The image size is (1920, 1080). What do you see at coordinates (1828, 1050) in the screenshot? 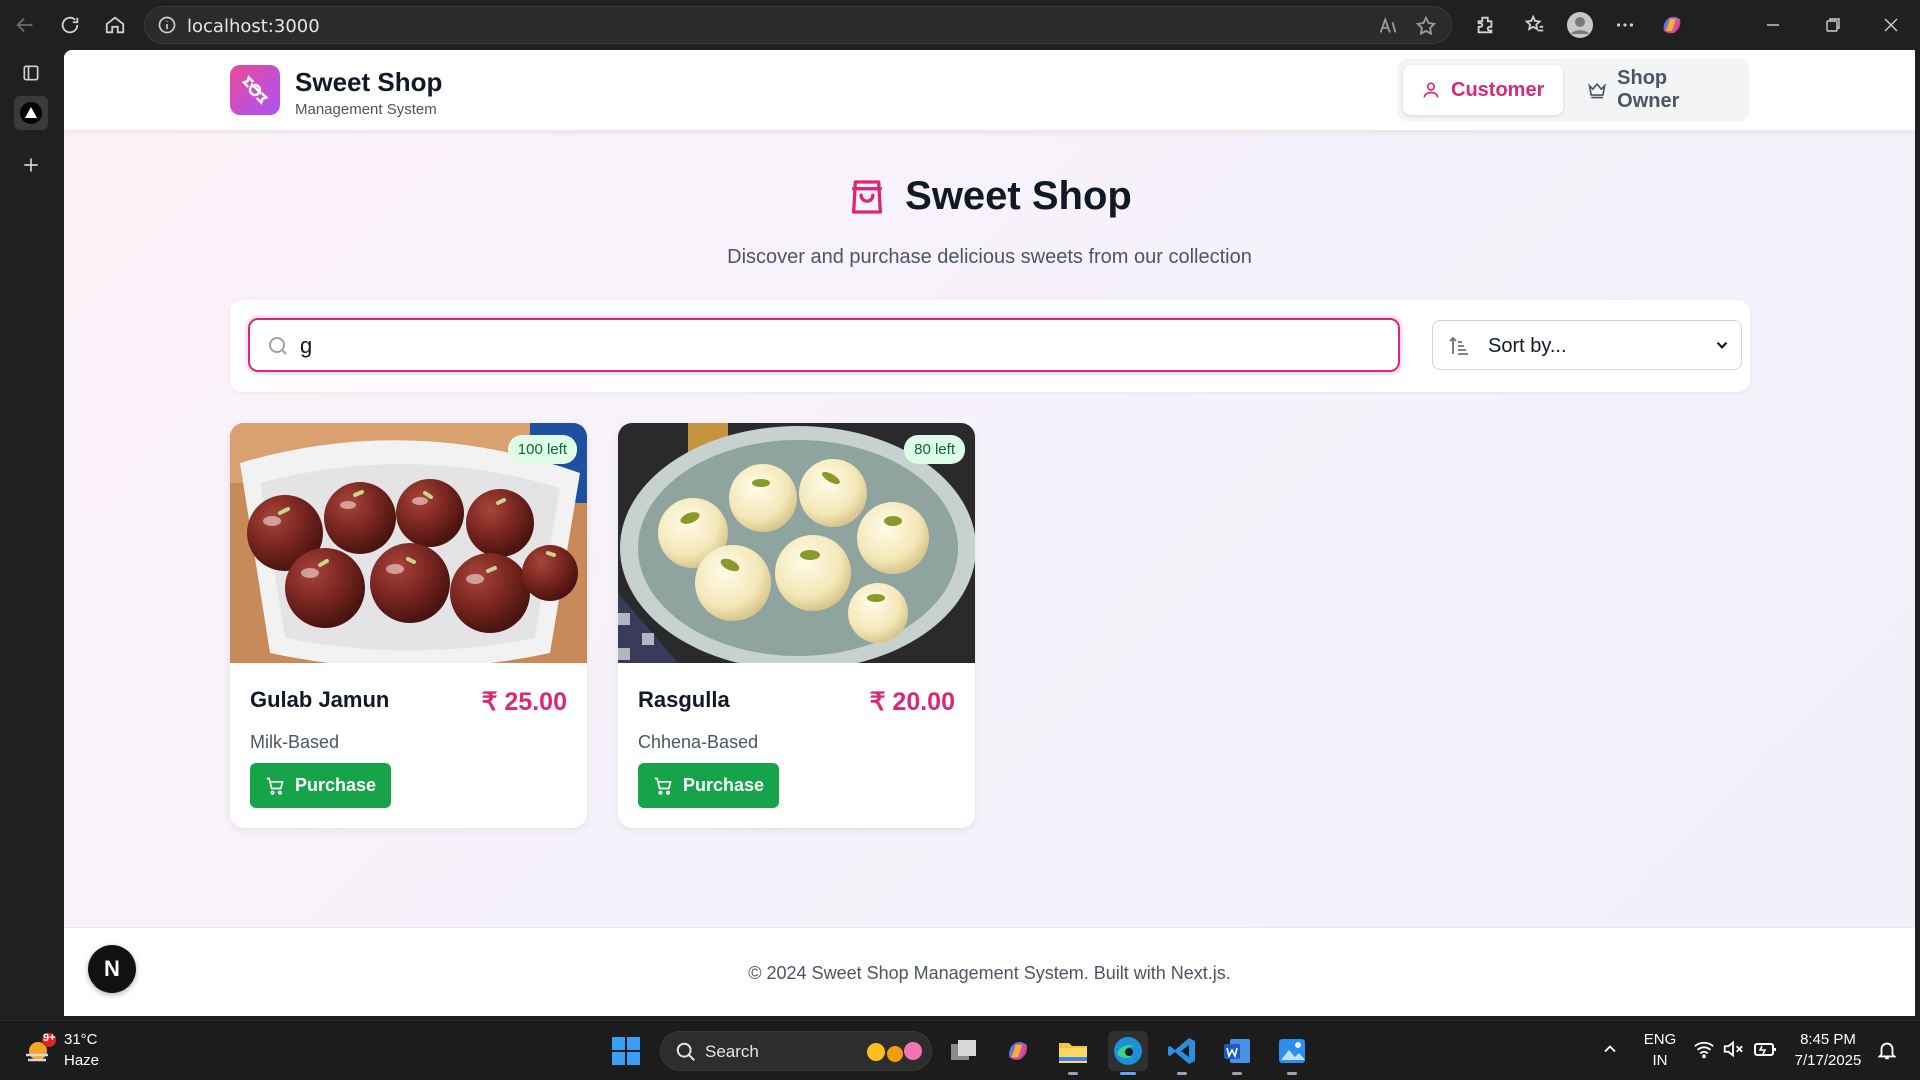
I see `clock: 8:45 PM 7/17/2025` at bounding box center [1828, 1050].